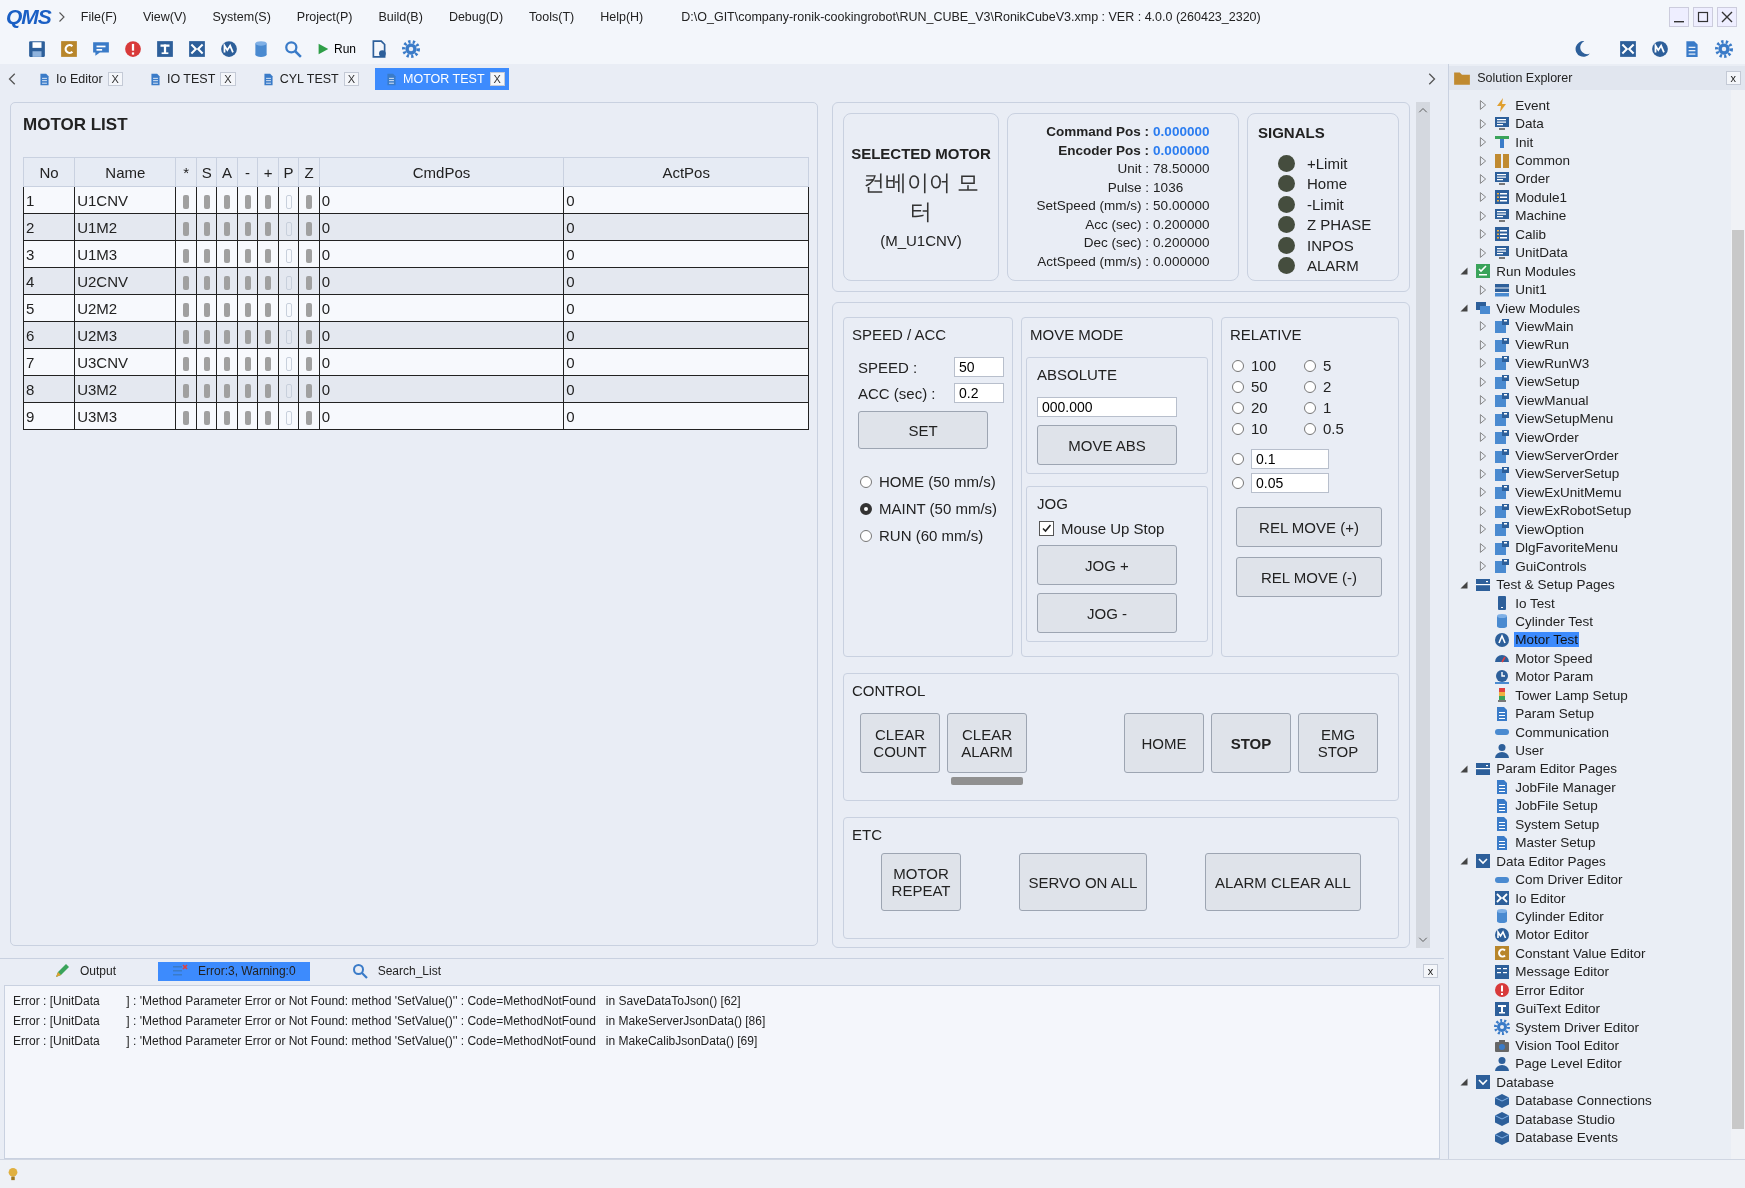 This screenshot has width=1745, height=1188. What do you see at coordinates (932, 535) in the screenshot?
I see `radio-option: RUN (60 mm/s)` at bounding box center [932, 535].